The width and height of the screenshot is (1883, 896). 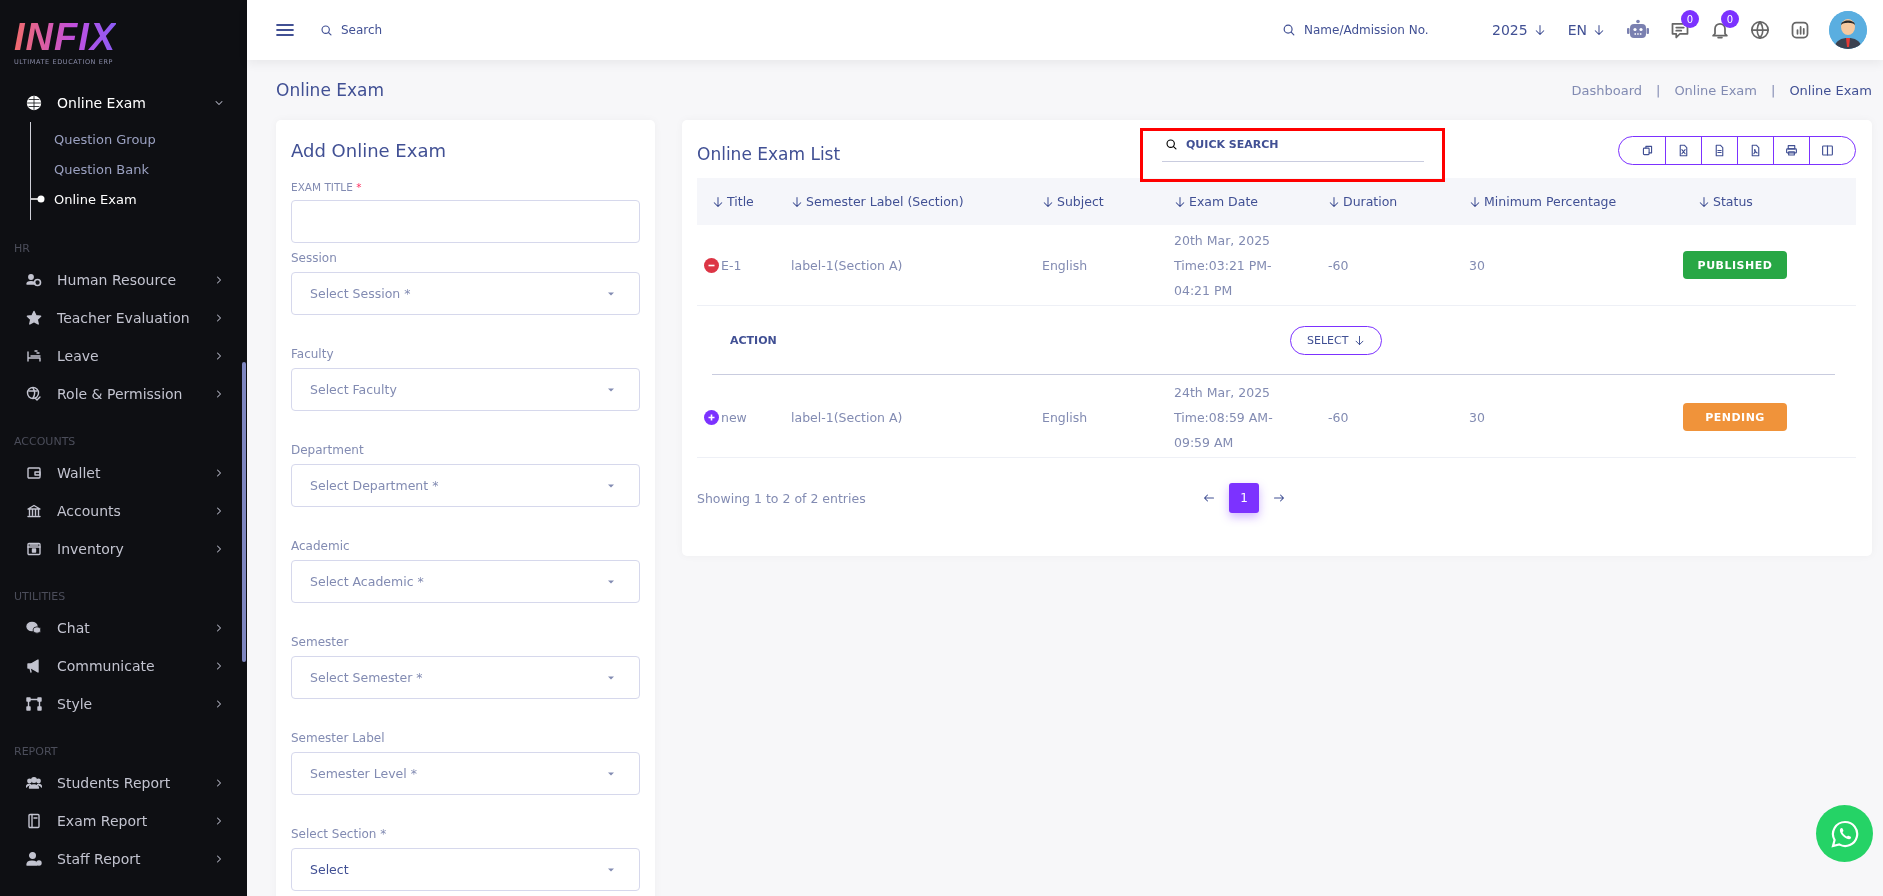 I want to click on column-header: Status, so click(x=1718, y=201).